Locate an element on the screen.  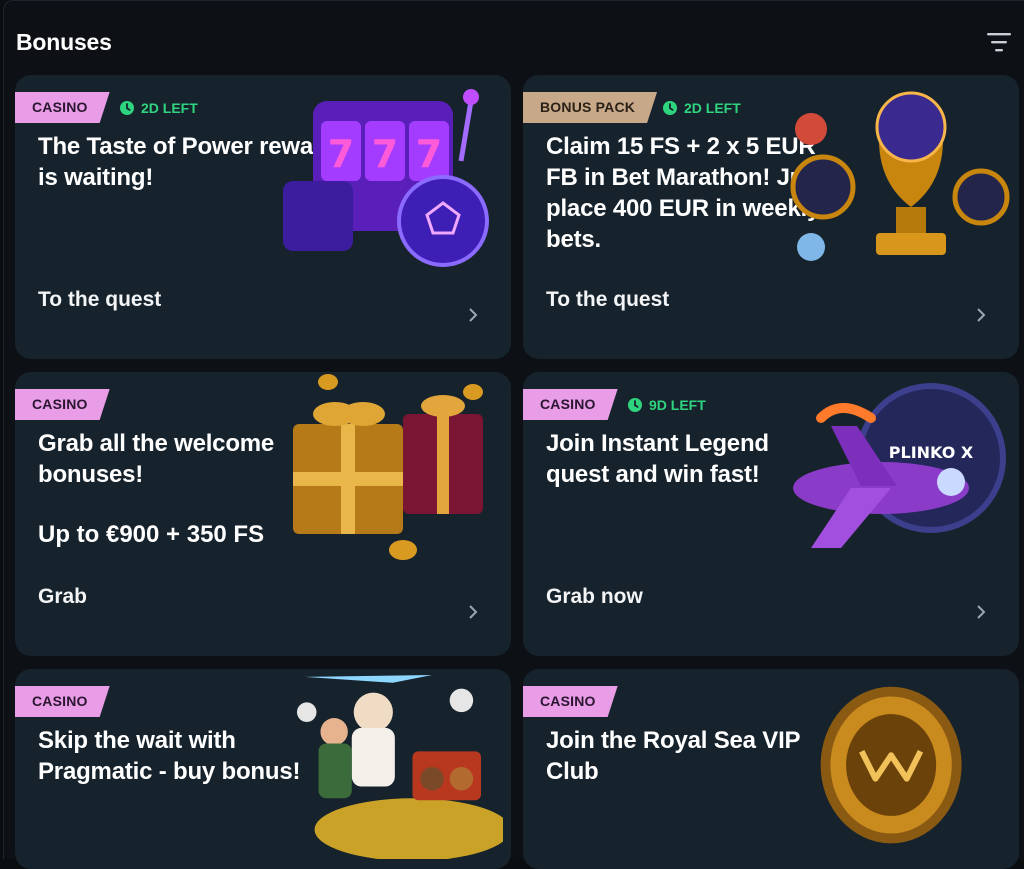
trophy-coins-illustration is located at coordinates (900, 176).